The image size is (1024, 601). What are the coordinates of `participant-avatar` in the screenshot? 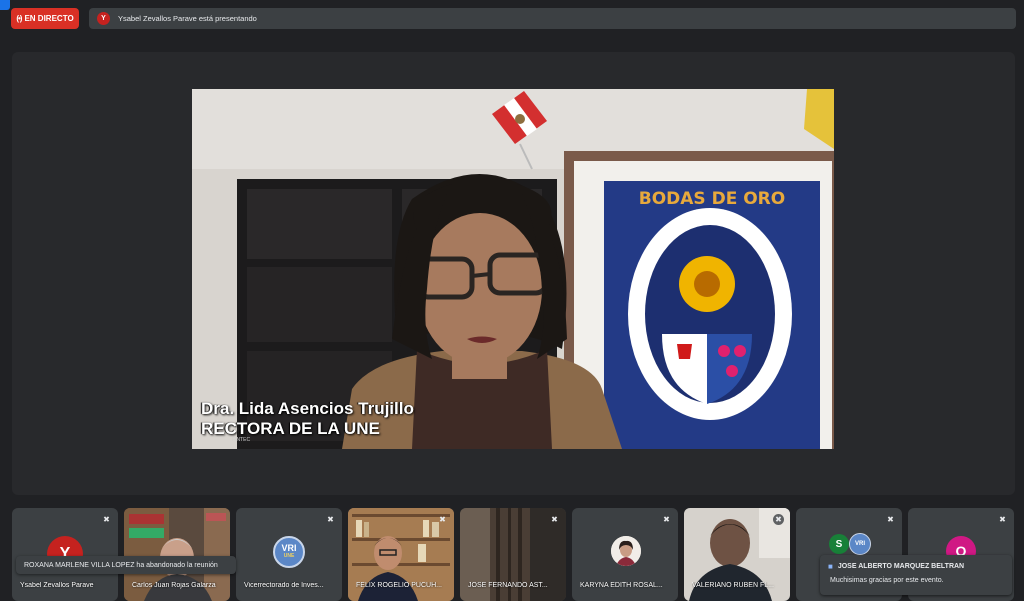 It's located at (626, 551).